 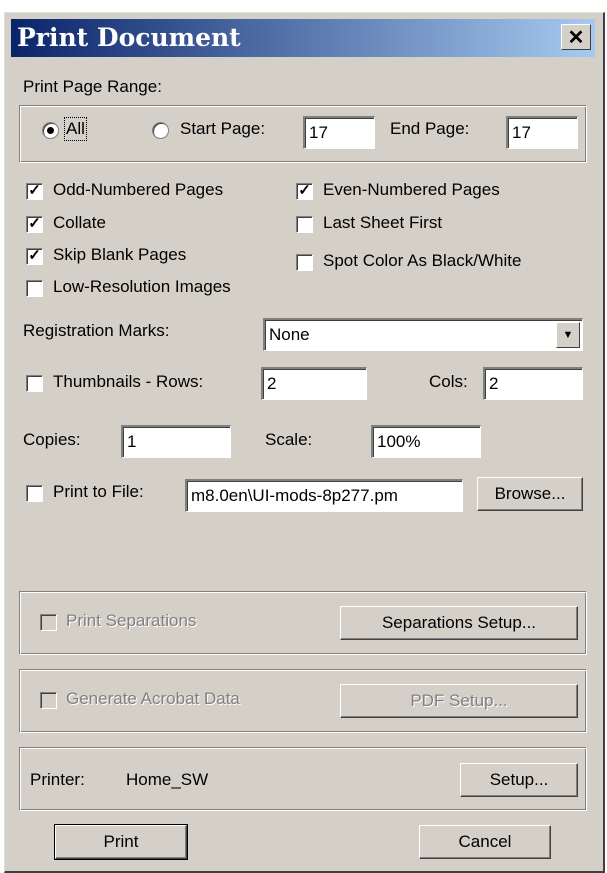 I want to click on thumbnails-cols-input: 2, so click(x=533, y=383).